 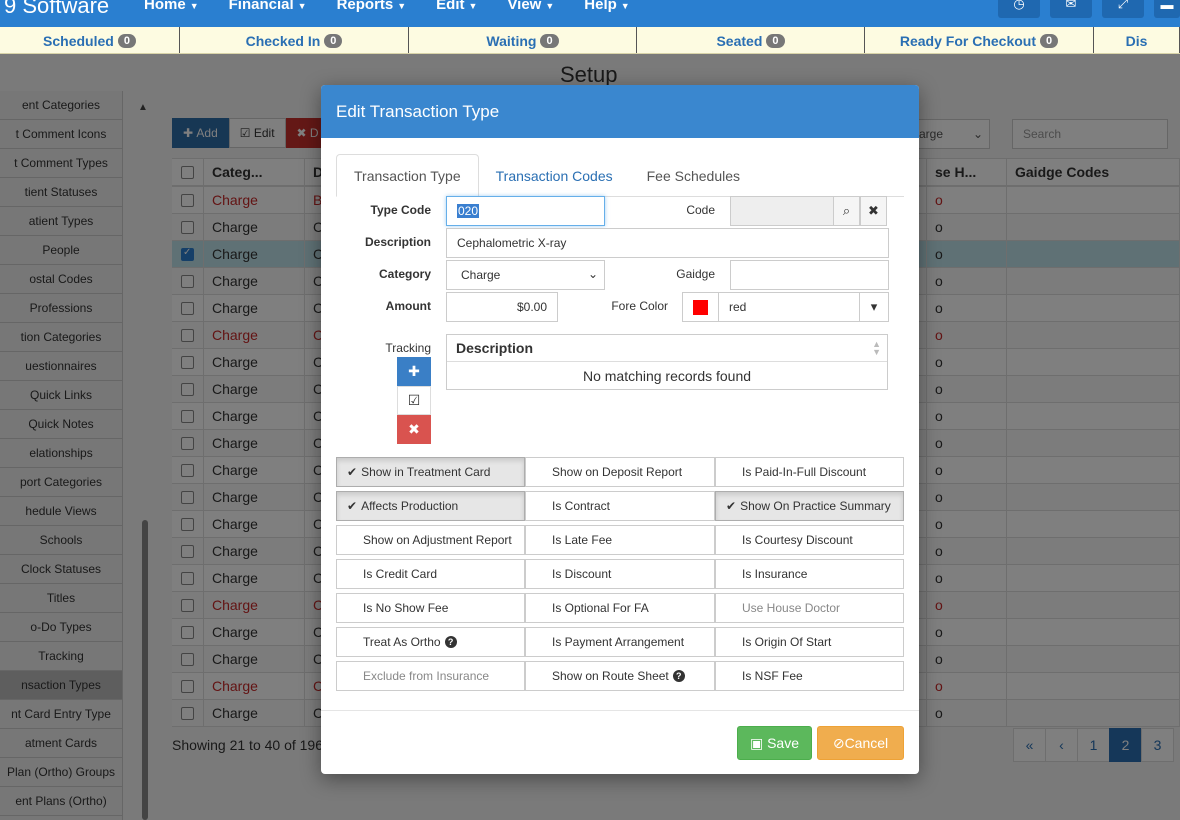 I want to click on toggle-is-courtesy-discount: Is Courtesy Discount, so click(x=809, y=540).